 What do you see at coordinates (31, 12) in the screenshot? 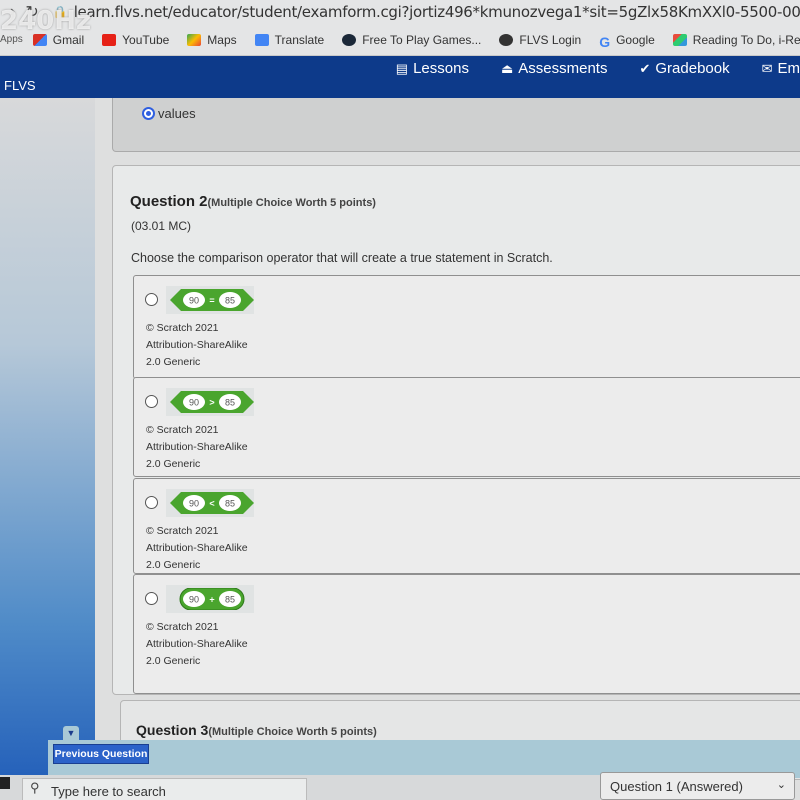
I see `reload-icon: ↻` at bounding box center [31, 12].